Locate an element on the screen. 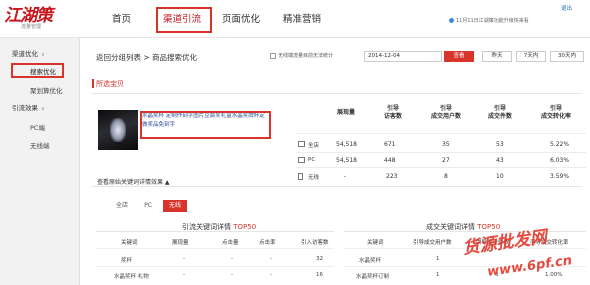 The image size is (590, 285). range-yesterday-button: 昨天 is located at coordinates (497, 56).